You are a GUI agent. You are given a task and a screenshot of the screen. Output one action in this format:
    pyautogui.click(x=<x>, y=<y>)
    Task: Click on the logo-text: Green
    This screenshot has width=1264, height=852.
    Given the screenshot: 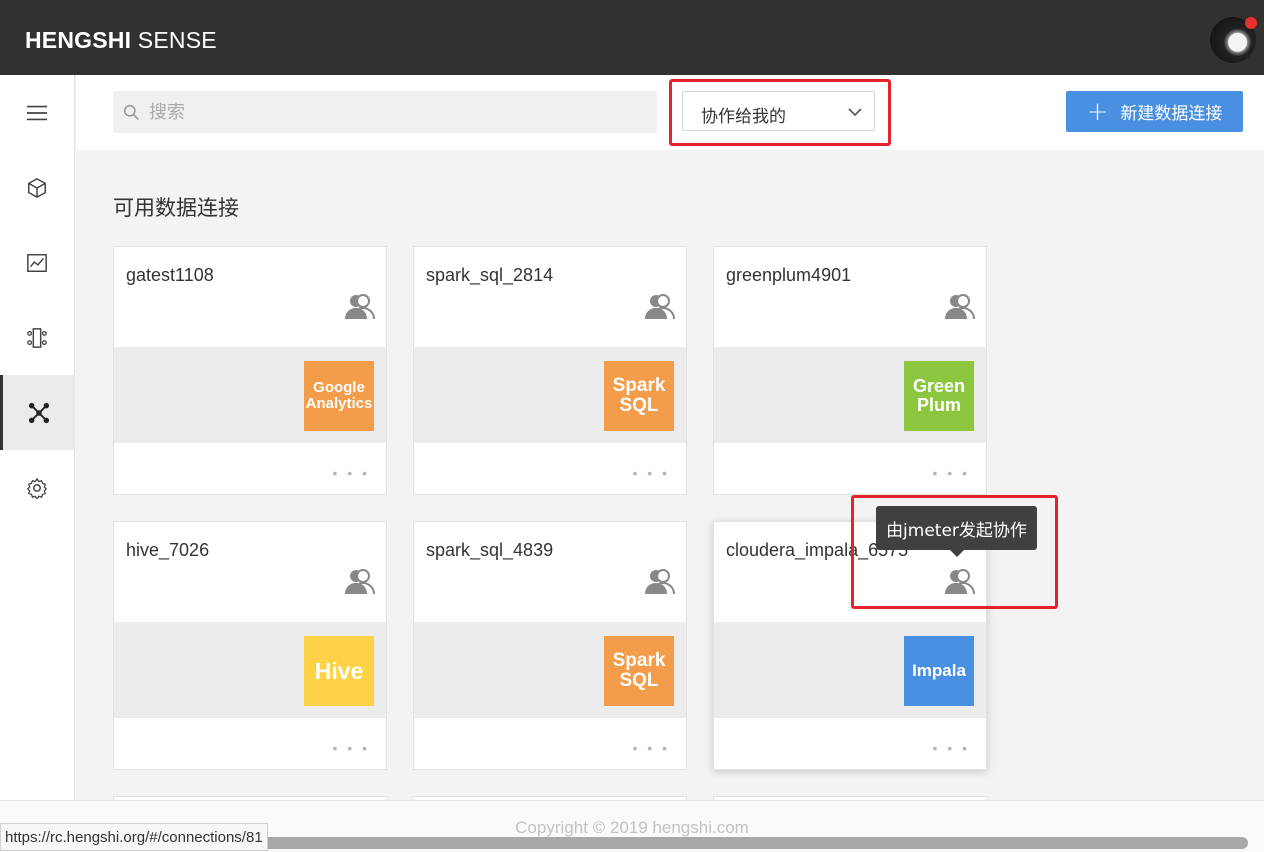 What is the action you would take?
    pyautogui.click(x=939, y=386)
    